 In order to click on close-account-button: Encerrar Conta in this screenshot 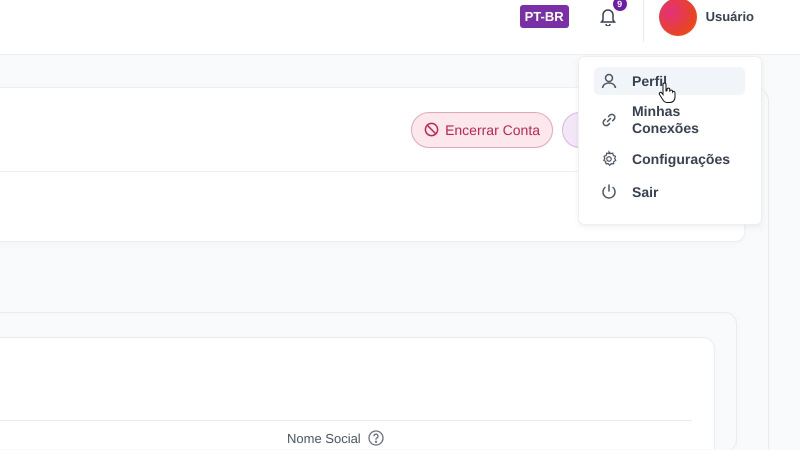, I will do `click(482, 130)`.